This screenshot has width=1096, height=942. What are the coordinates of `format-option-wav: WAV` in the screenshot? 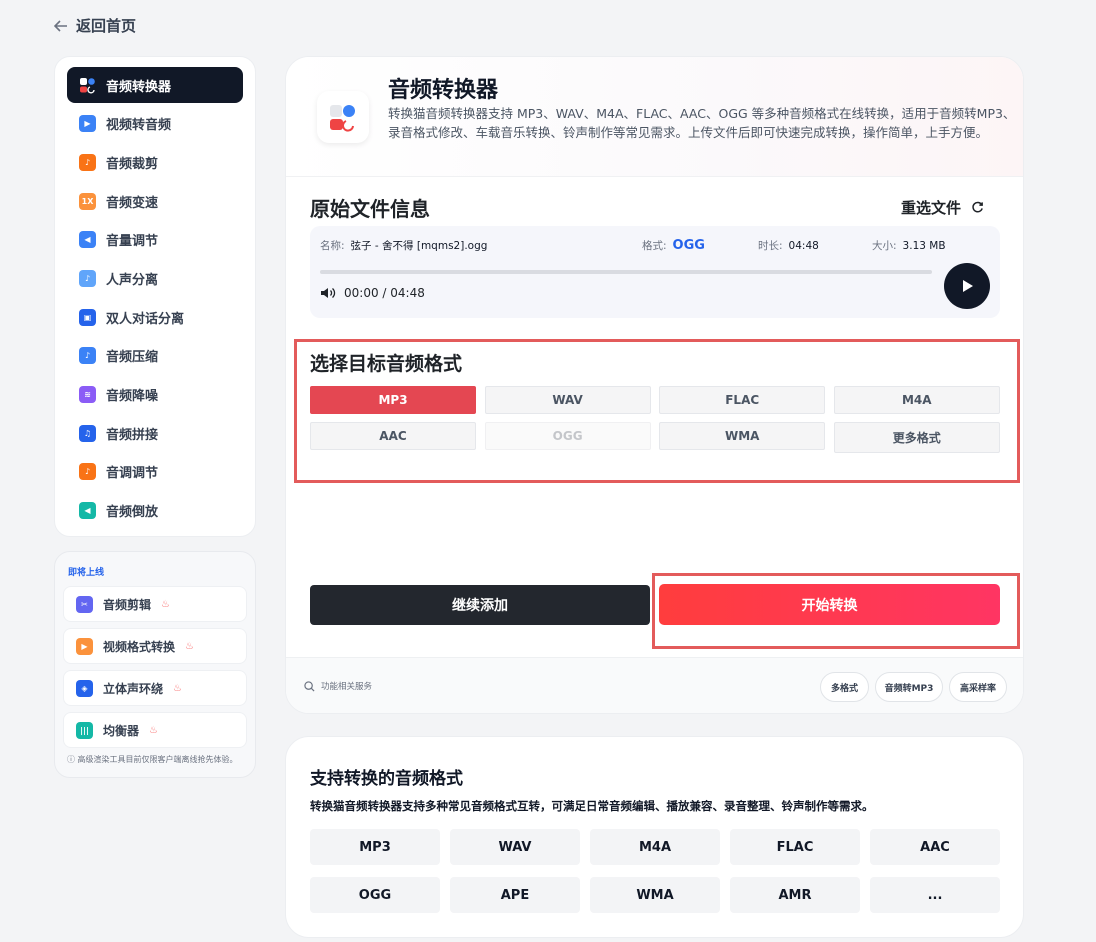 It's located at (567, 400).